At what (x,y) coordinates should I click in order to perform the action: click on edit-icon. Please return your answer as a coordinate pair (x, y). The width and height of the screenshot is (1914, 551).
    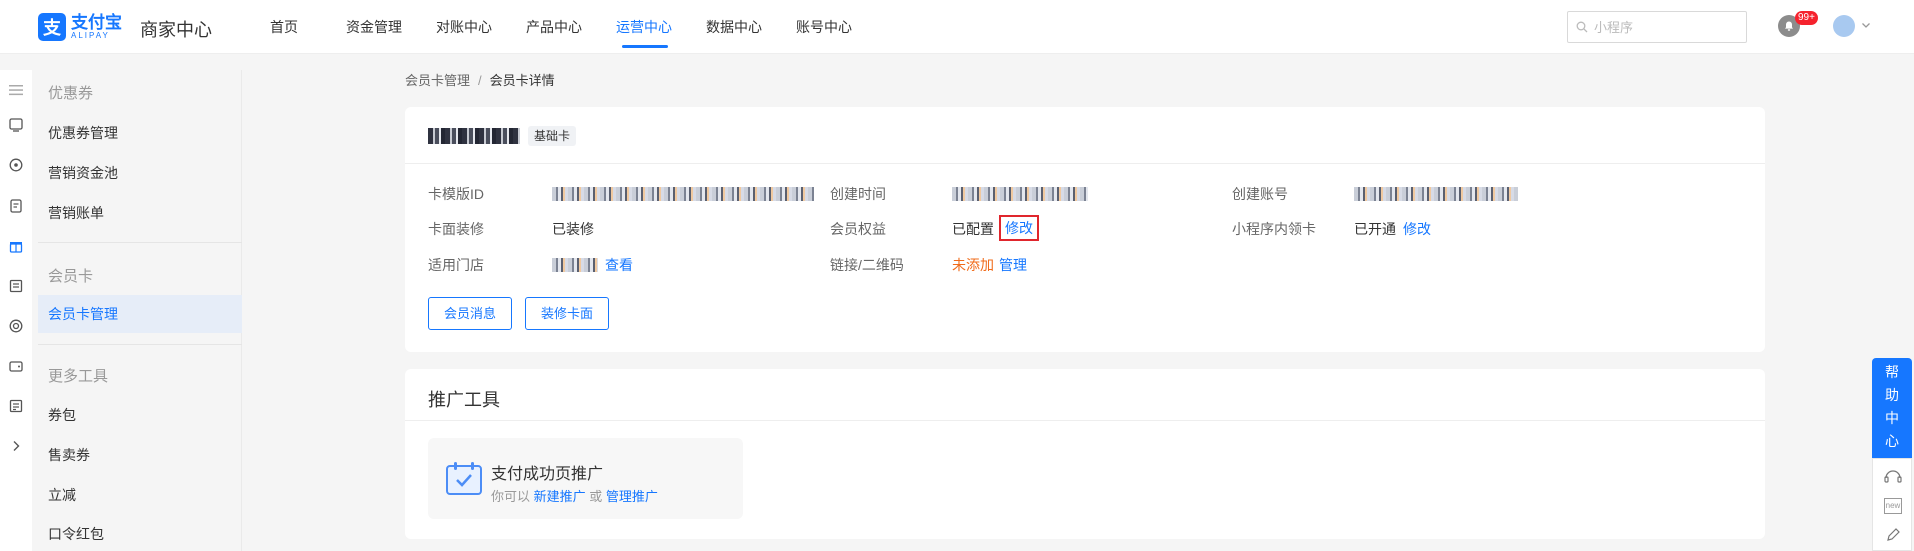
    Looking at the image, I should click on (1893, 535).